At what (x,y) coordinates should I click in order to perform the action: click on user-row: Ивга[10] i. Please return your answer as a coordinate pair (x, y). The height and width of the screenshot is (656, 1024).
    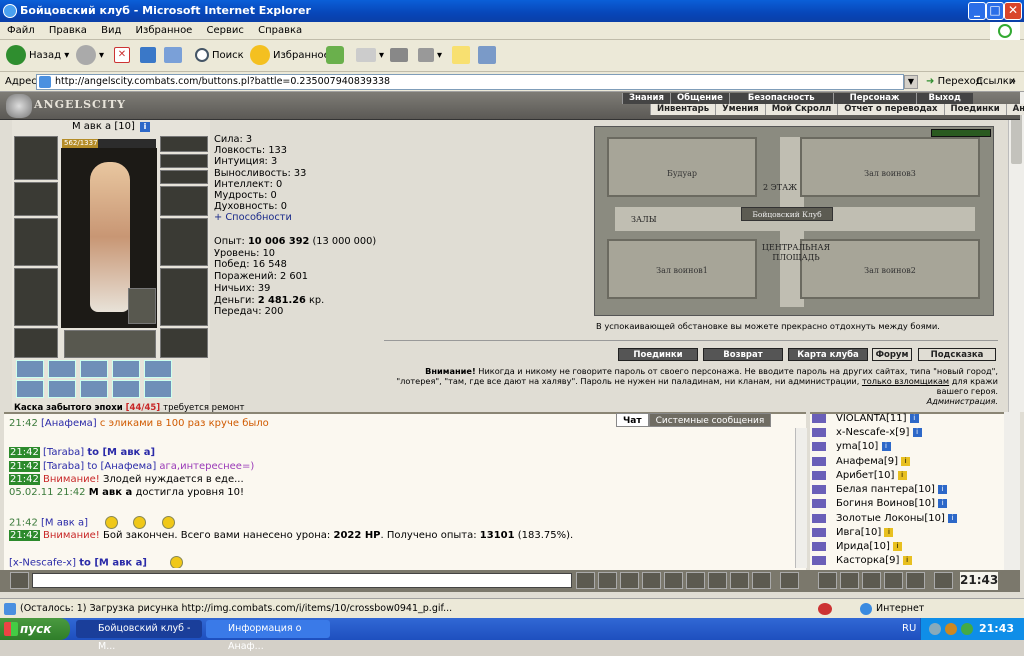
    Looking at the image, I should click on (853, 532).